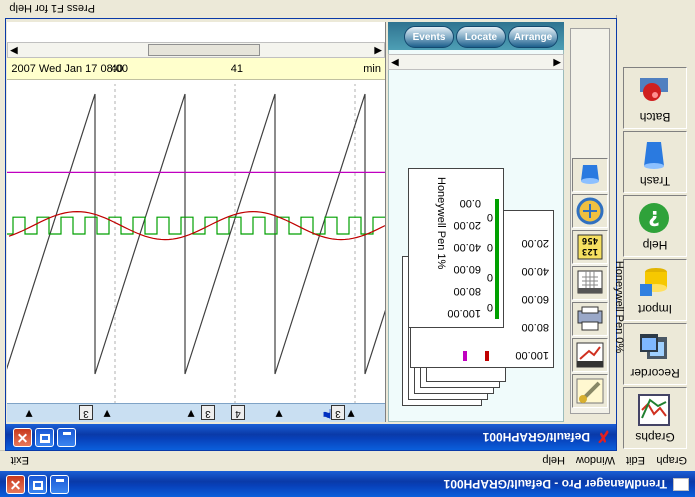  I want to click on maximize-icon, so click(38, 485).